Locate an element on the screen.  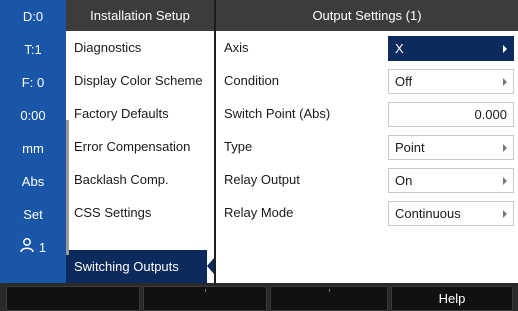
switch-point-input: 0.000 is located at coordinates (451, 114).